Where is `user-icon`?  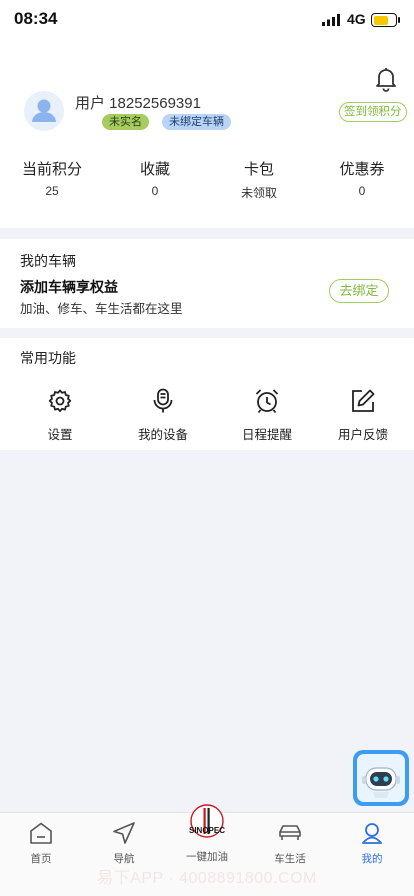
user-icon is located at coordinates (372, 833).